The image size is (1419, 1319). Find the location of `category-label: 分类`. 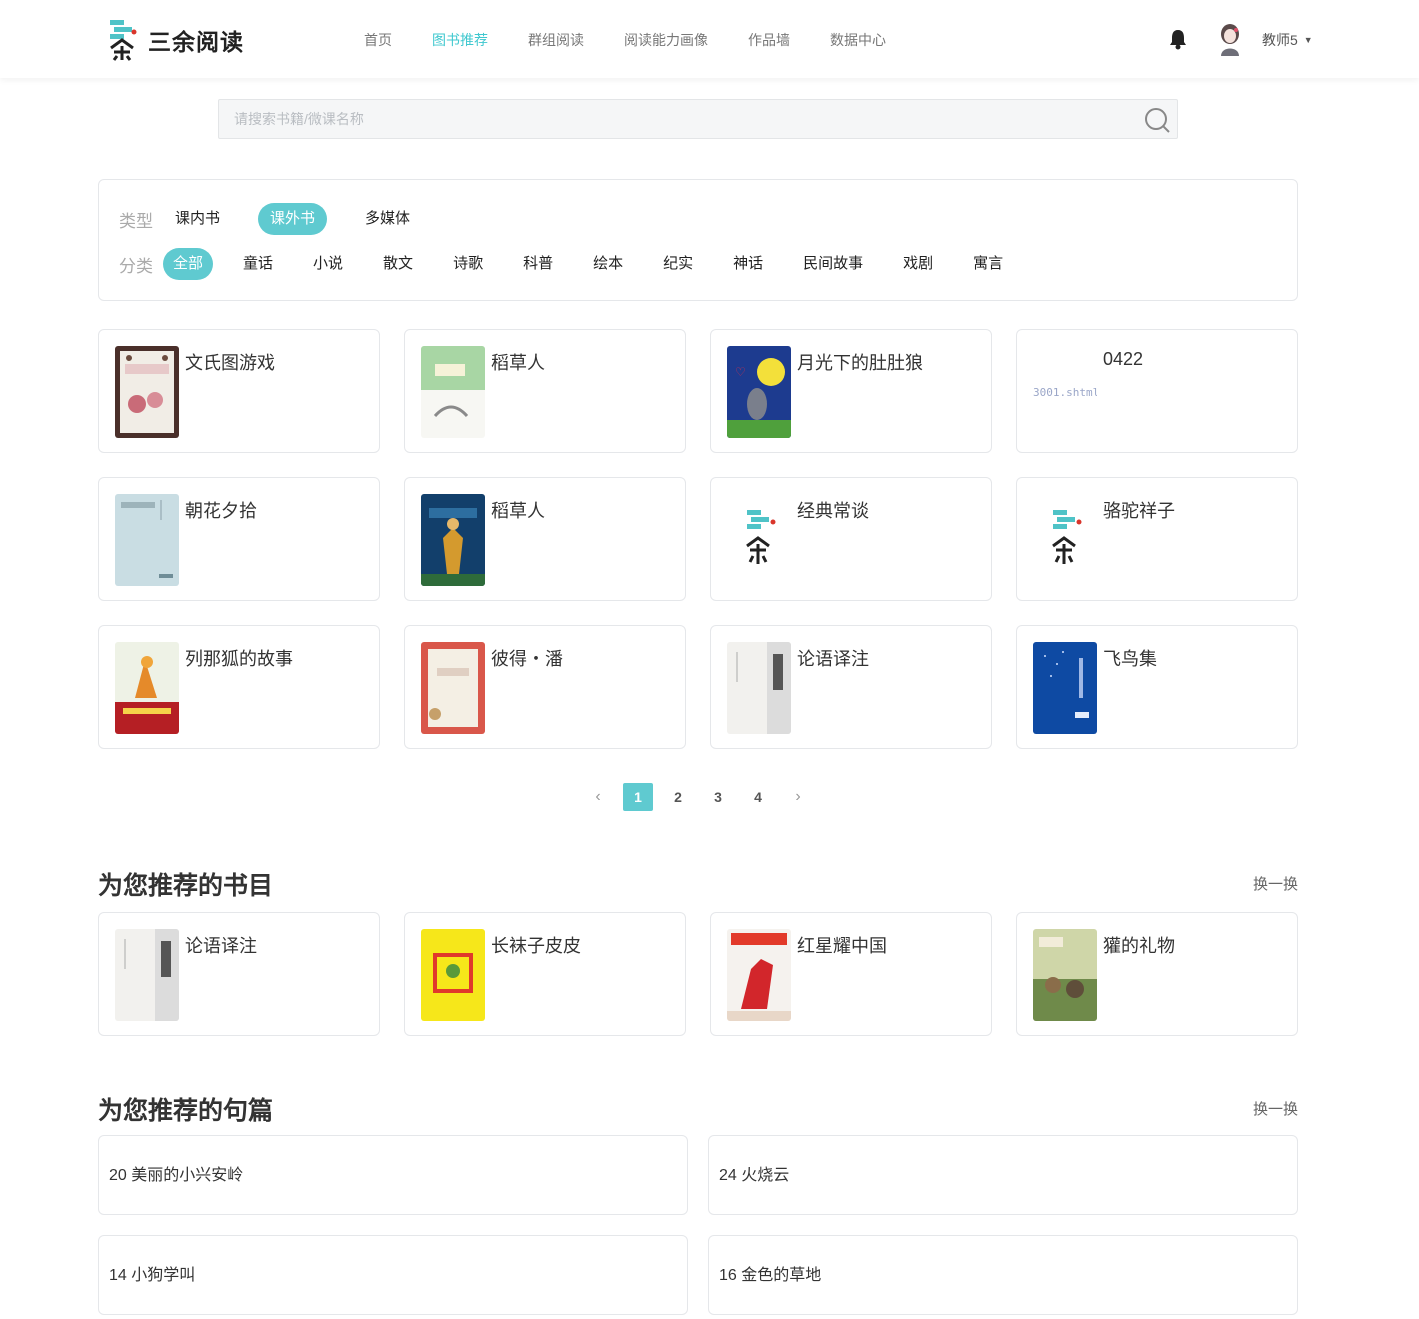

category-label: 分类 is located at coordinates (136, 266).